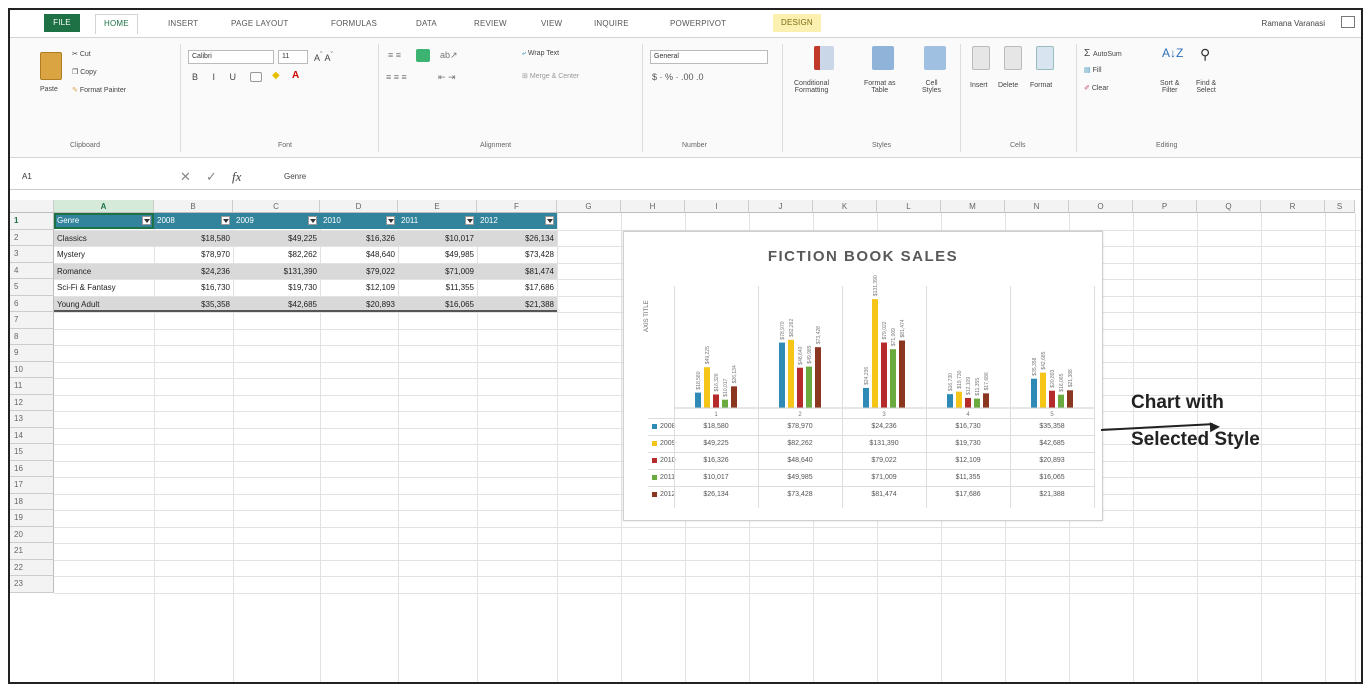  I want to click on find-select-button: Find & Select, so click(1206, 87).